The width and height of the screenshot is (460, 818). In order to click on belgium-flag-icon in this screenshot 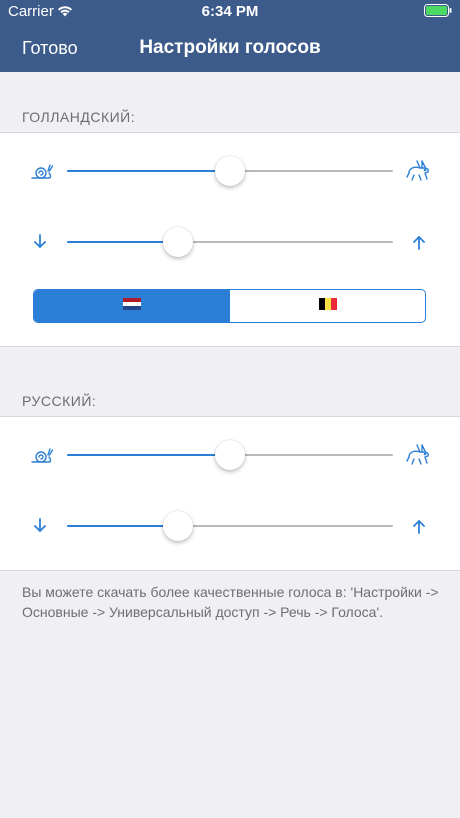, I will do `click(327, 306)`.